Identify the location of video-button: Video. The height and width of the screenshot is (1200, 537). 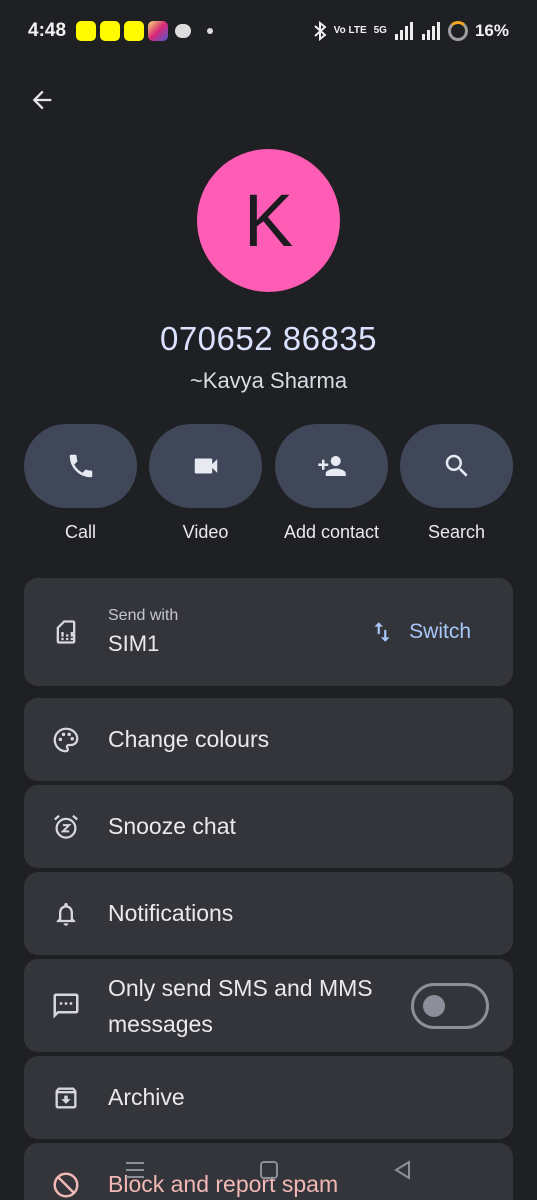
(205, 484).